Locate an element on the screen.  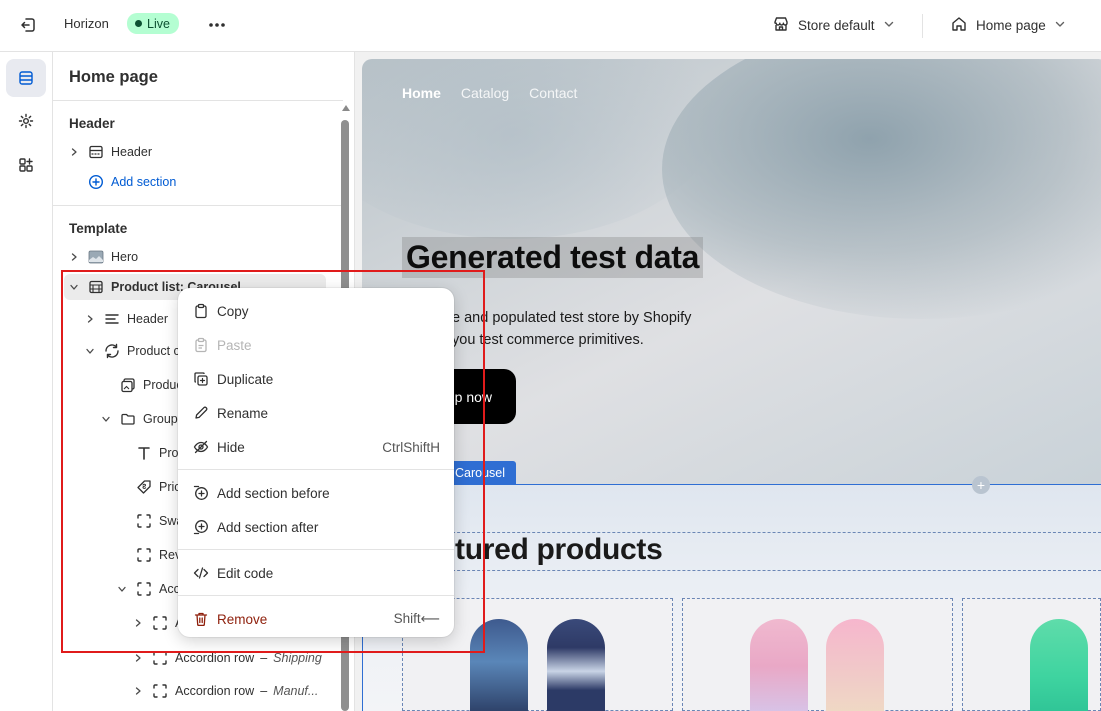
storefront-nav: Home Catalog Contact is located at coordinates (489, 93).